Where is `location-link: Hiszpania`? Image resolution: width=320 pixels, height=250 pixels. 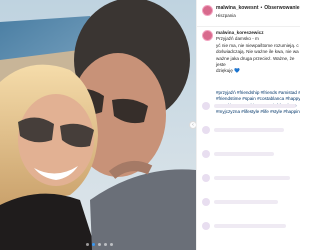 location-link: Hiszpania is located at coordinates (226, 15).